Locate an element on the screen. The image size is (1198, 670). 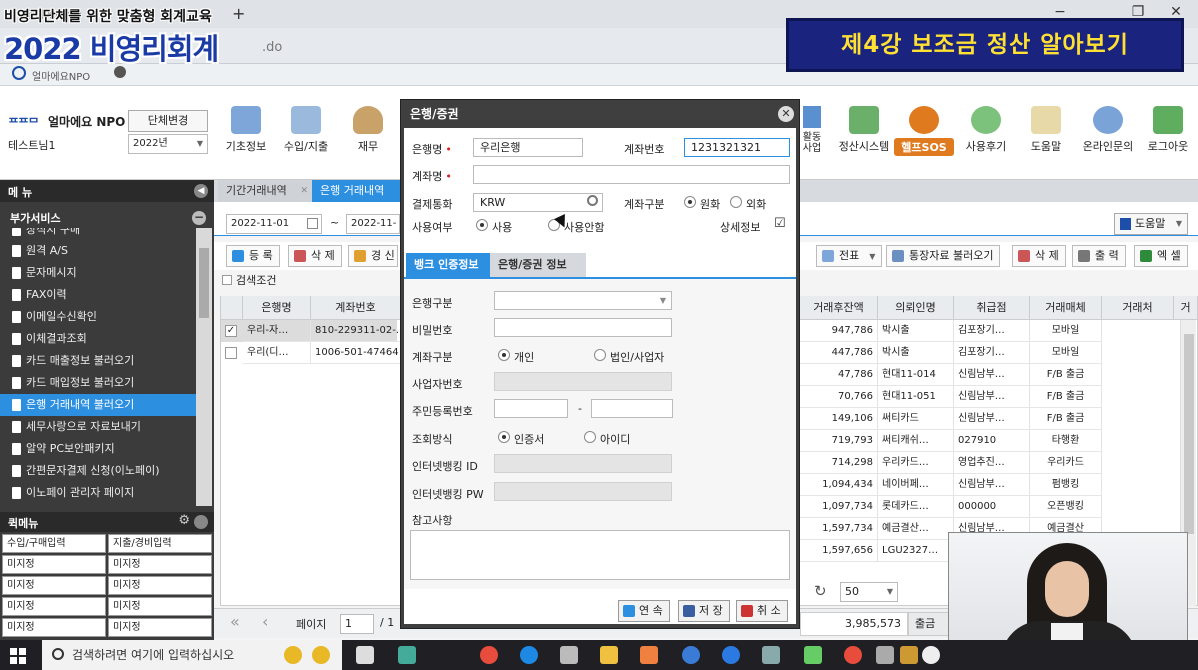
cell-balance: 947,786 is located at coordinates (839, 331).